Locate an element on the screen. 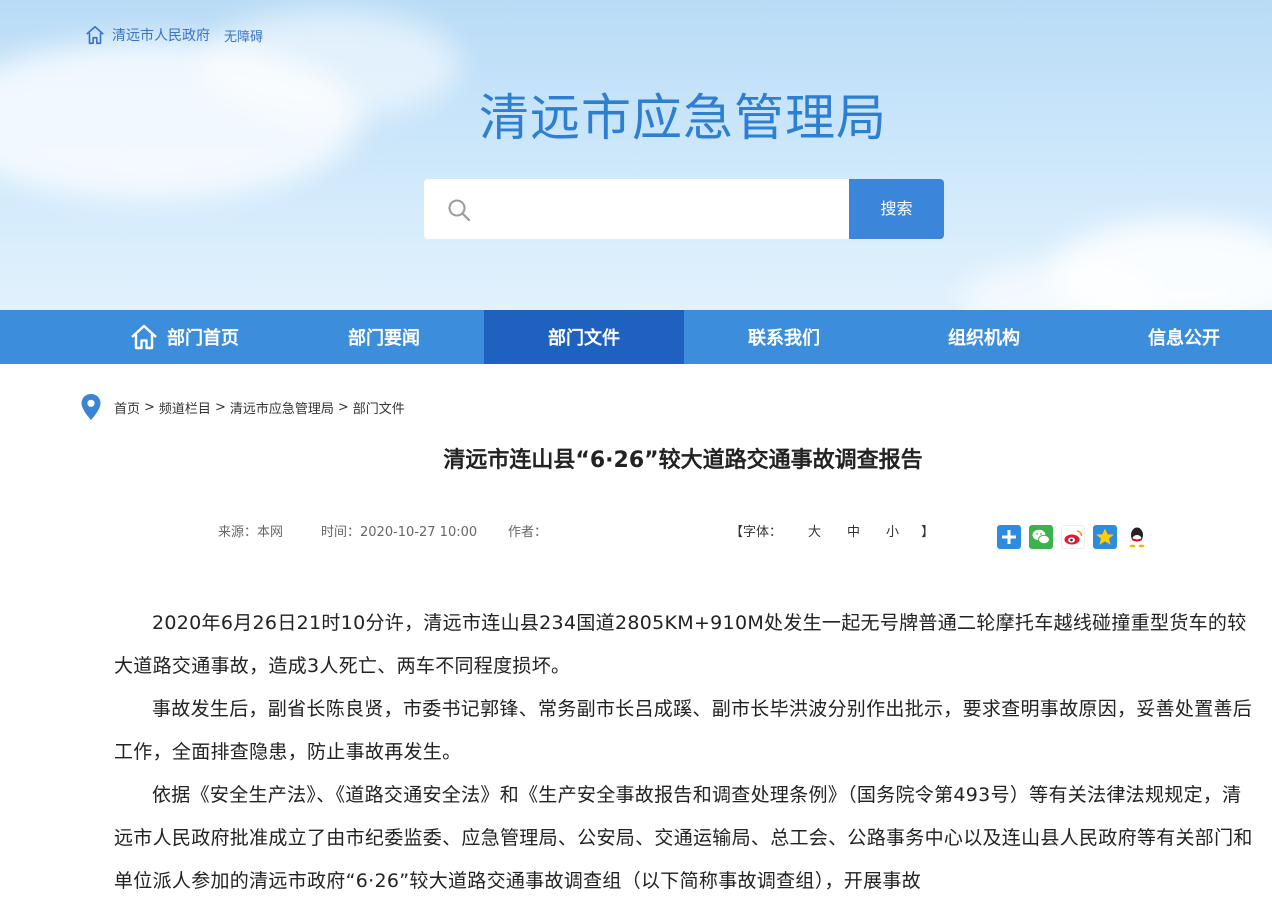 The width and height of the screenshot is (1272, 905). nav-item-contact: 联系我们 is located at coordinates (784, 337).